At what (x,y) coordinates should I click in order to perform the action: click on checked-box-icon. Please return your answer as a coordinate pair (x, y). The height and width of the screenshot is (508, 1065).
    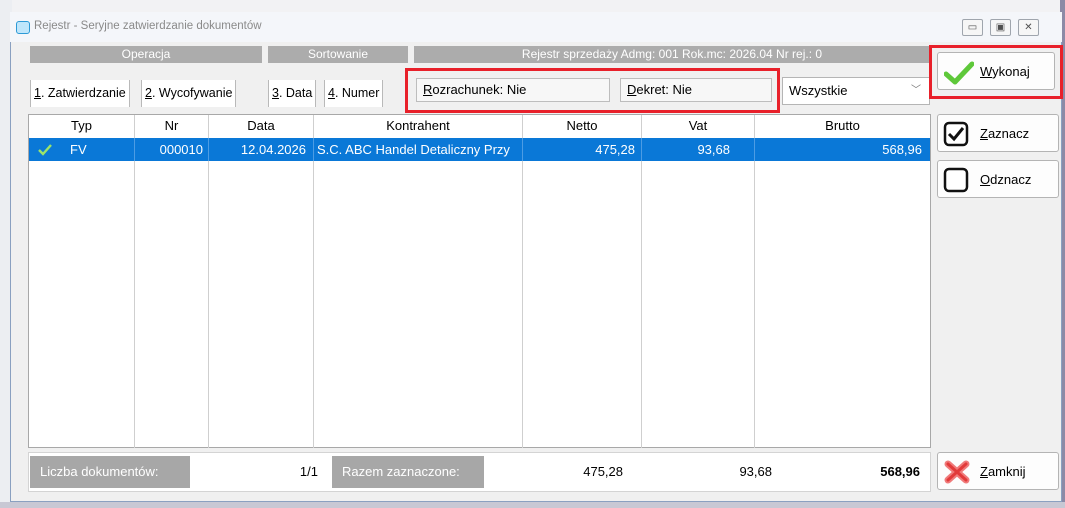
    Looking at the image, I should click on (956, 134).